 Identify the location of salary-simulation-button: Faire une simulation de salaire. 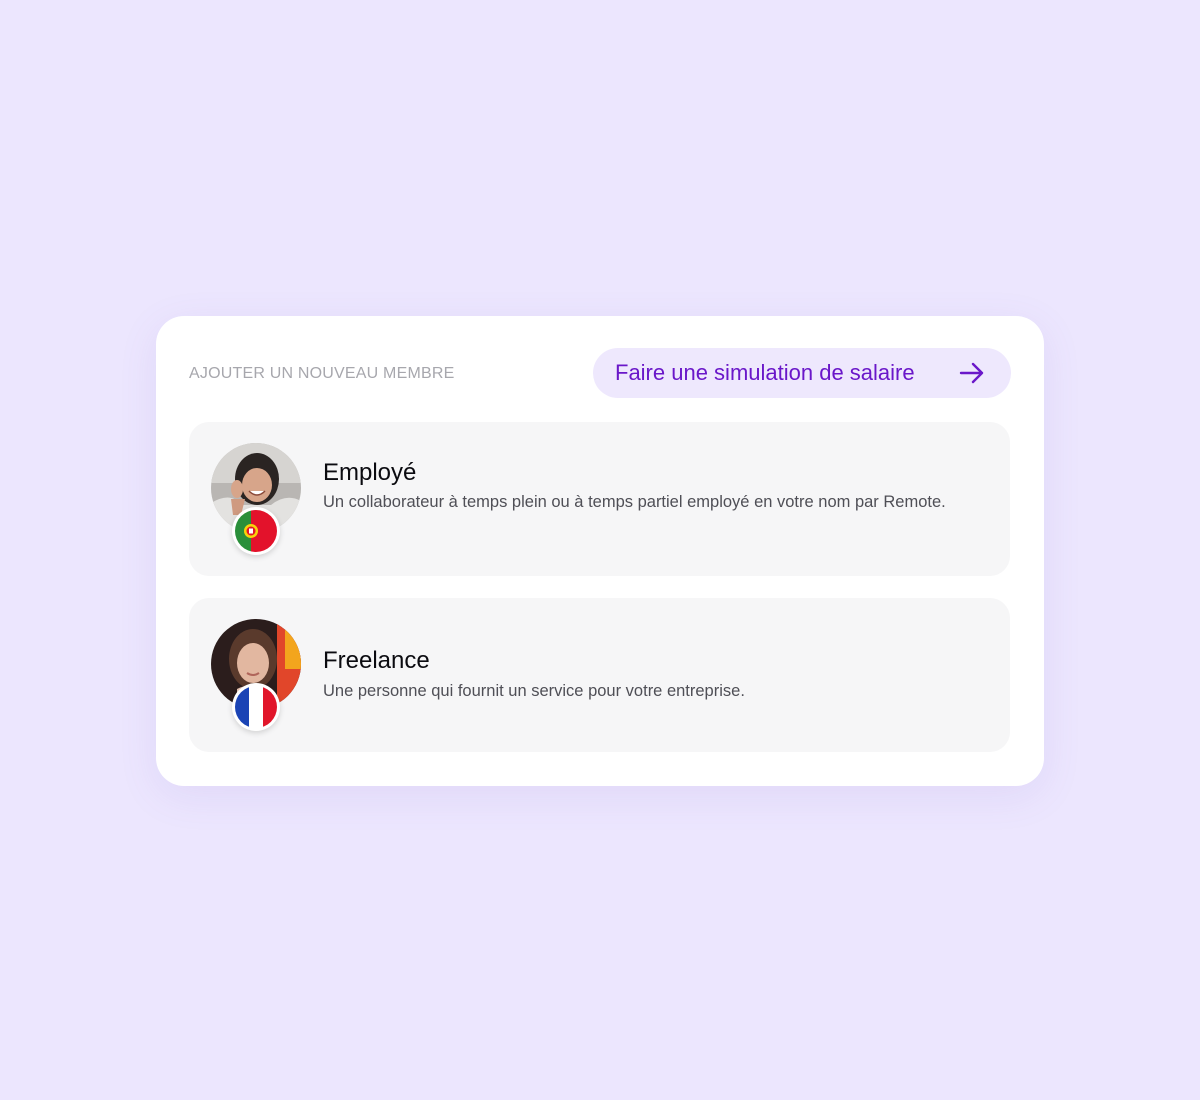
(802, 373).